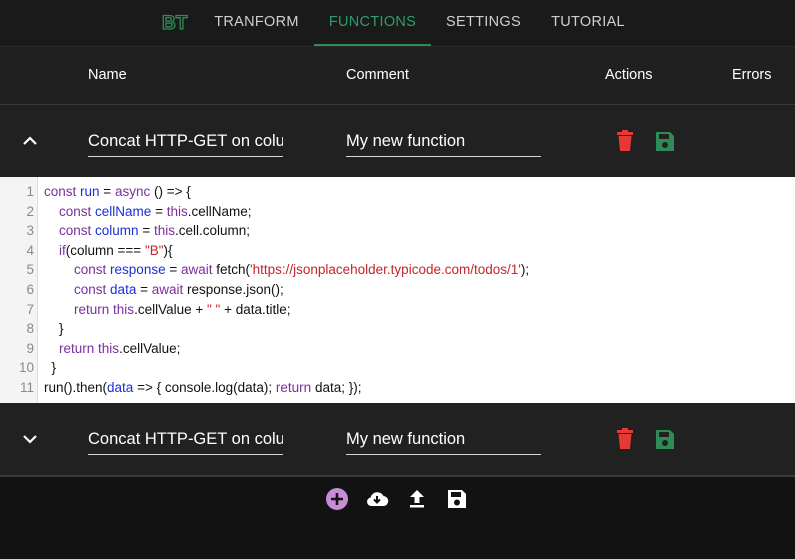 The width and height of the screenshot is (795, 559). Describe the element at coordinates (30, 329) in the screenshot. I see `line-number: 8` at that location.